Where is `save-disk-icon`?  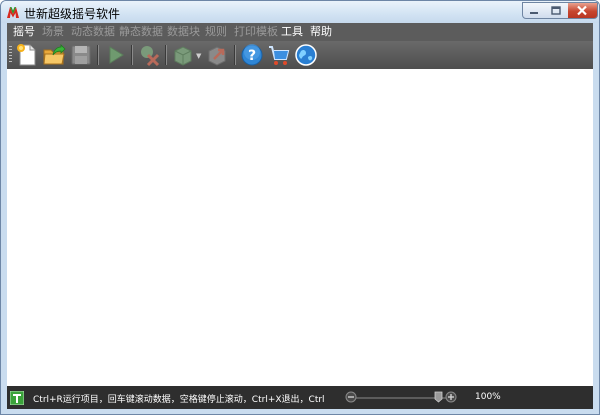 save-disk-icon is located at coordinates (81, 55).